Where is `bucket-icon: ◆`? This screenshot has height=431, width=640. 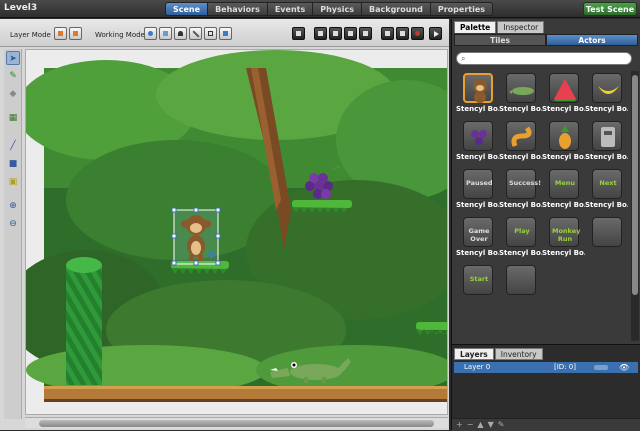
bucket-icon: ◆ is located at coordinates (13, 94).